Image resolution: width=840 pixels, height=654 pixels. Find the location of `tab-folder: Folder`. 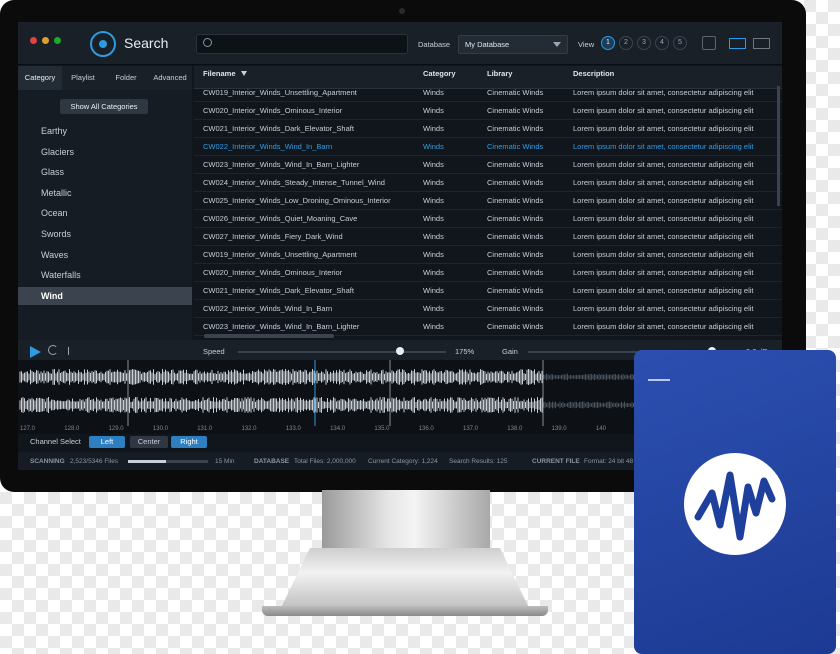

tab-folder: Folder is located at coordinates (126, 78).